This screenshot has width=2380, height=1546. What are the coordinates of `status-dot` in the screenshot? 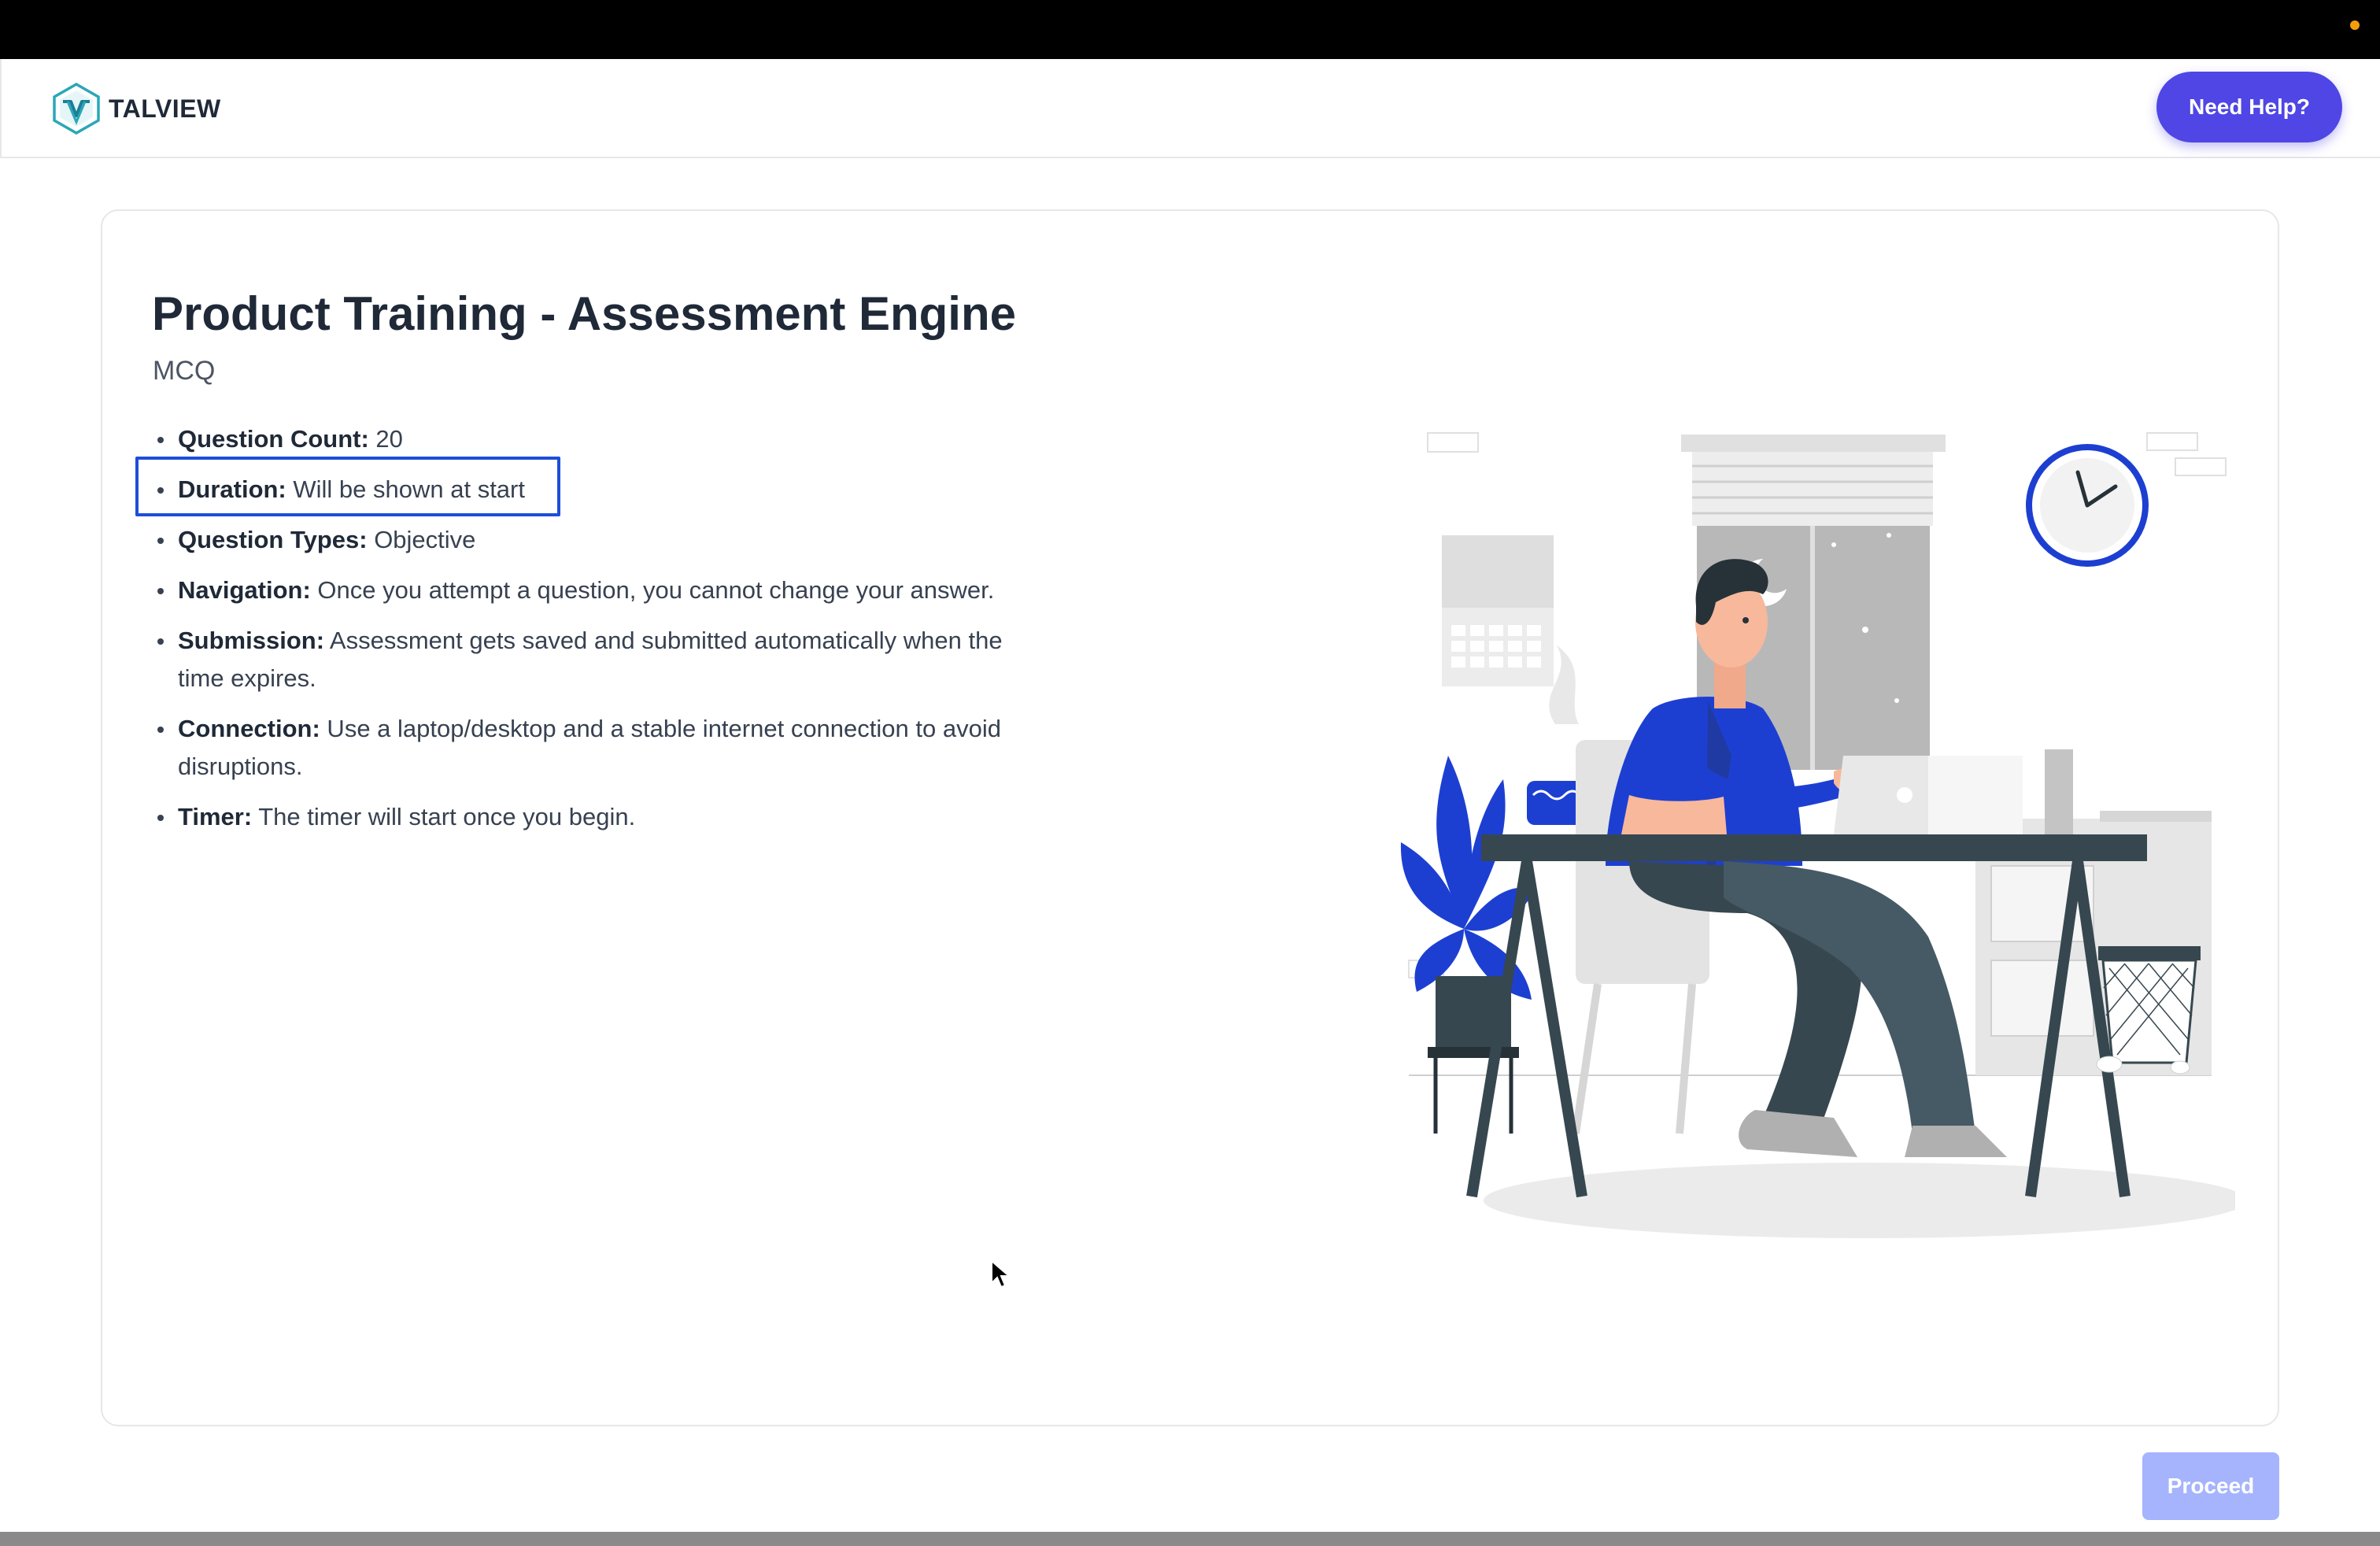 It's located at (2355, 25).